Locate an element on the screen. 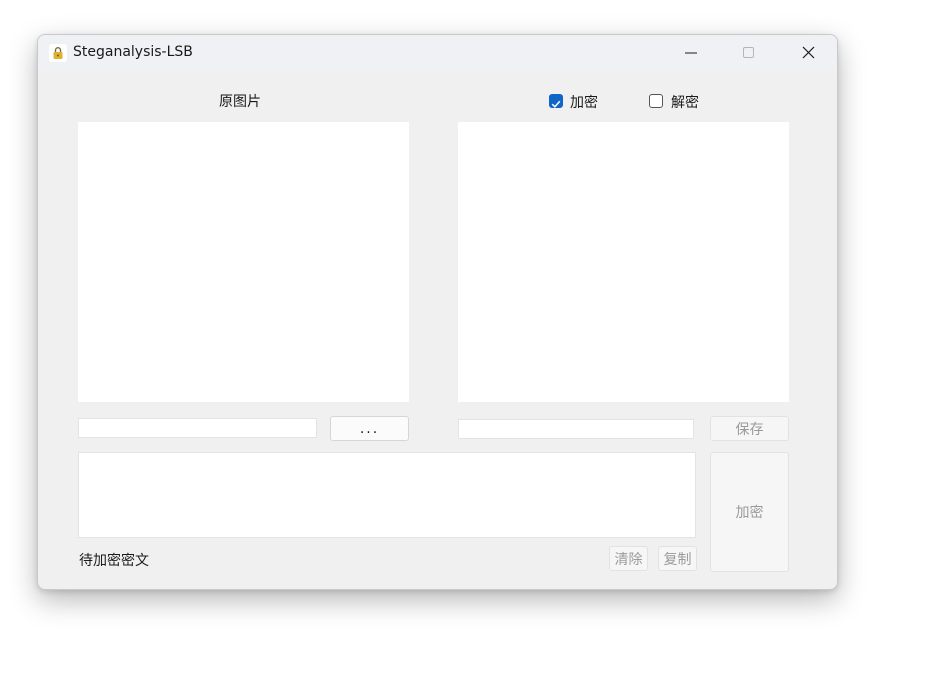 This screenshot has width=935, height=683. close-button is located at coordinates (809, 53).